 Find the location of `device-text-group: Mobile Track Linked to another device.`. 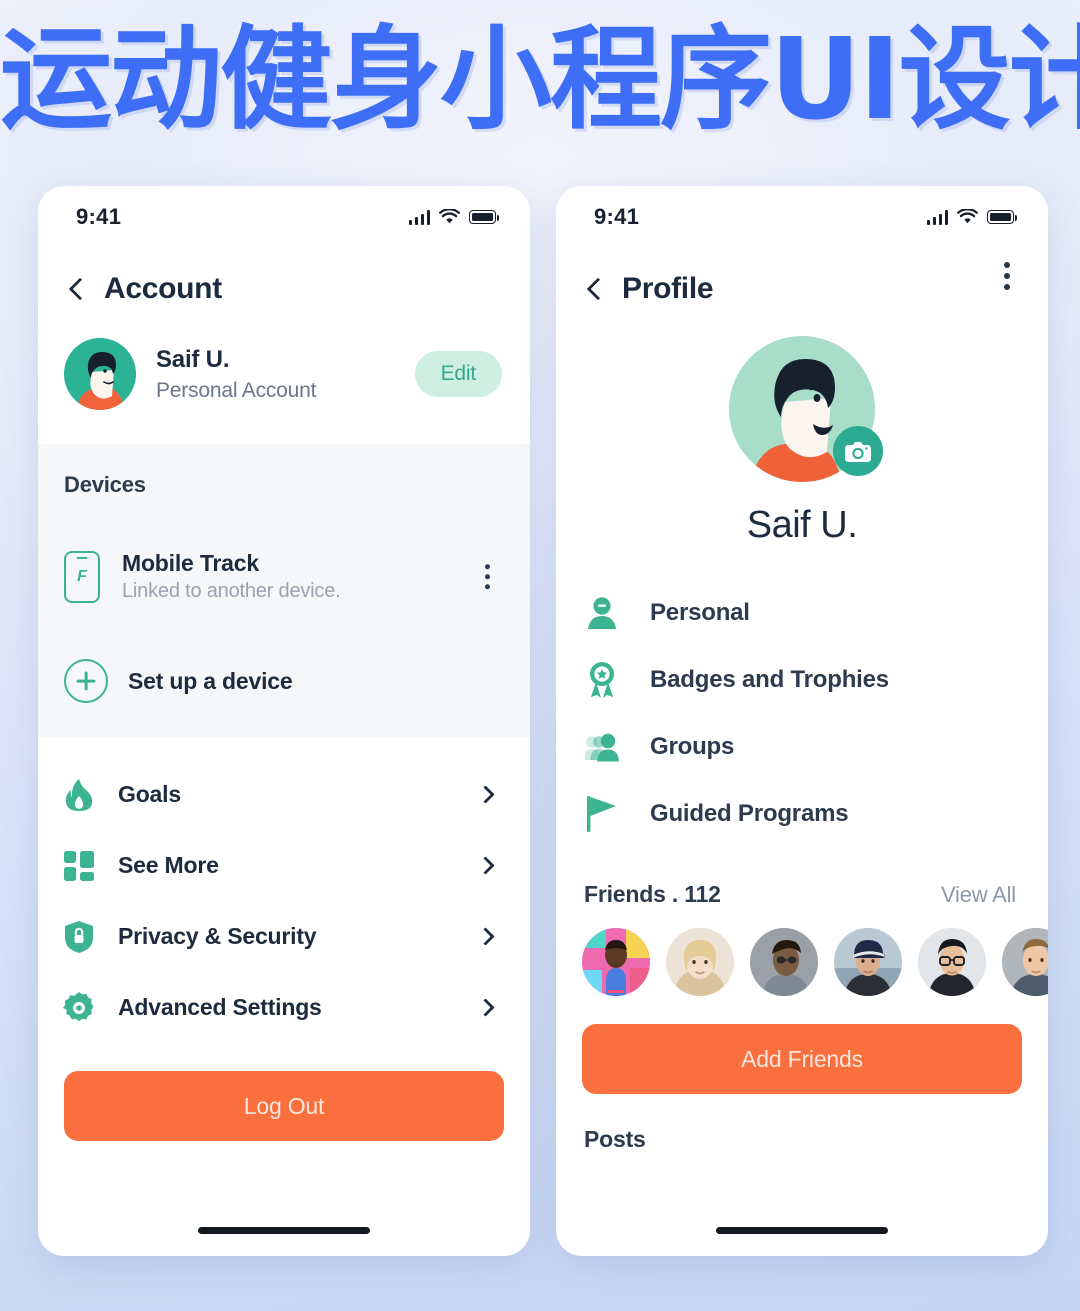

device-text-group: Mobile Track Linked to another device. is located at coordinates (231, 576).